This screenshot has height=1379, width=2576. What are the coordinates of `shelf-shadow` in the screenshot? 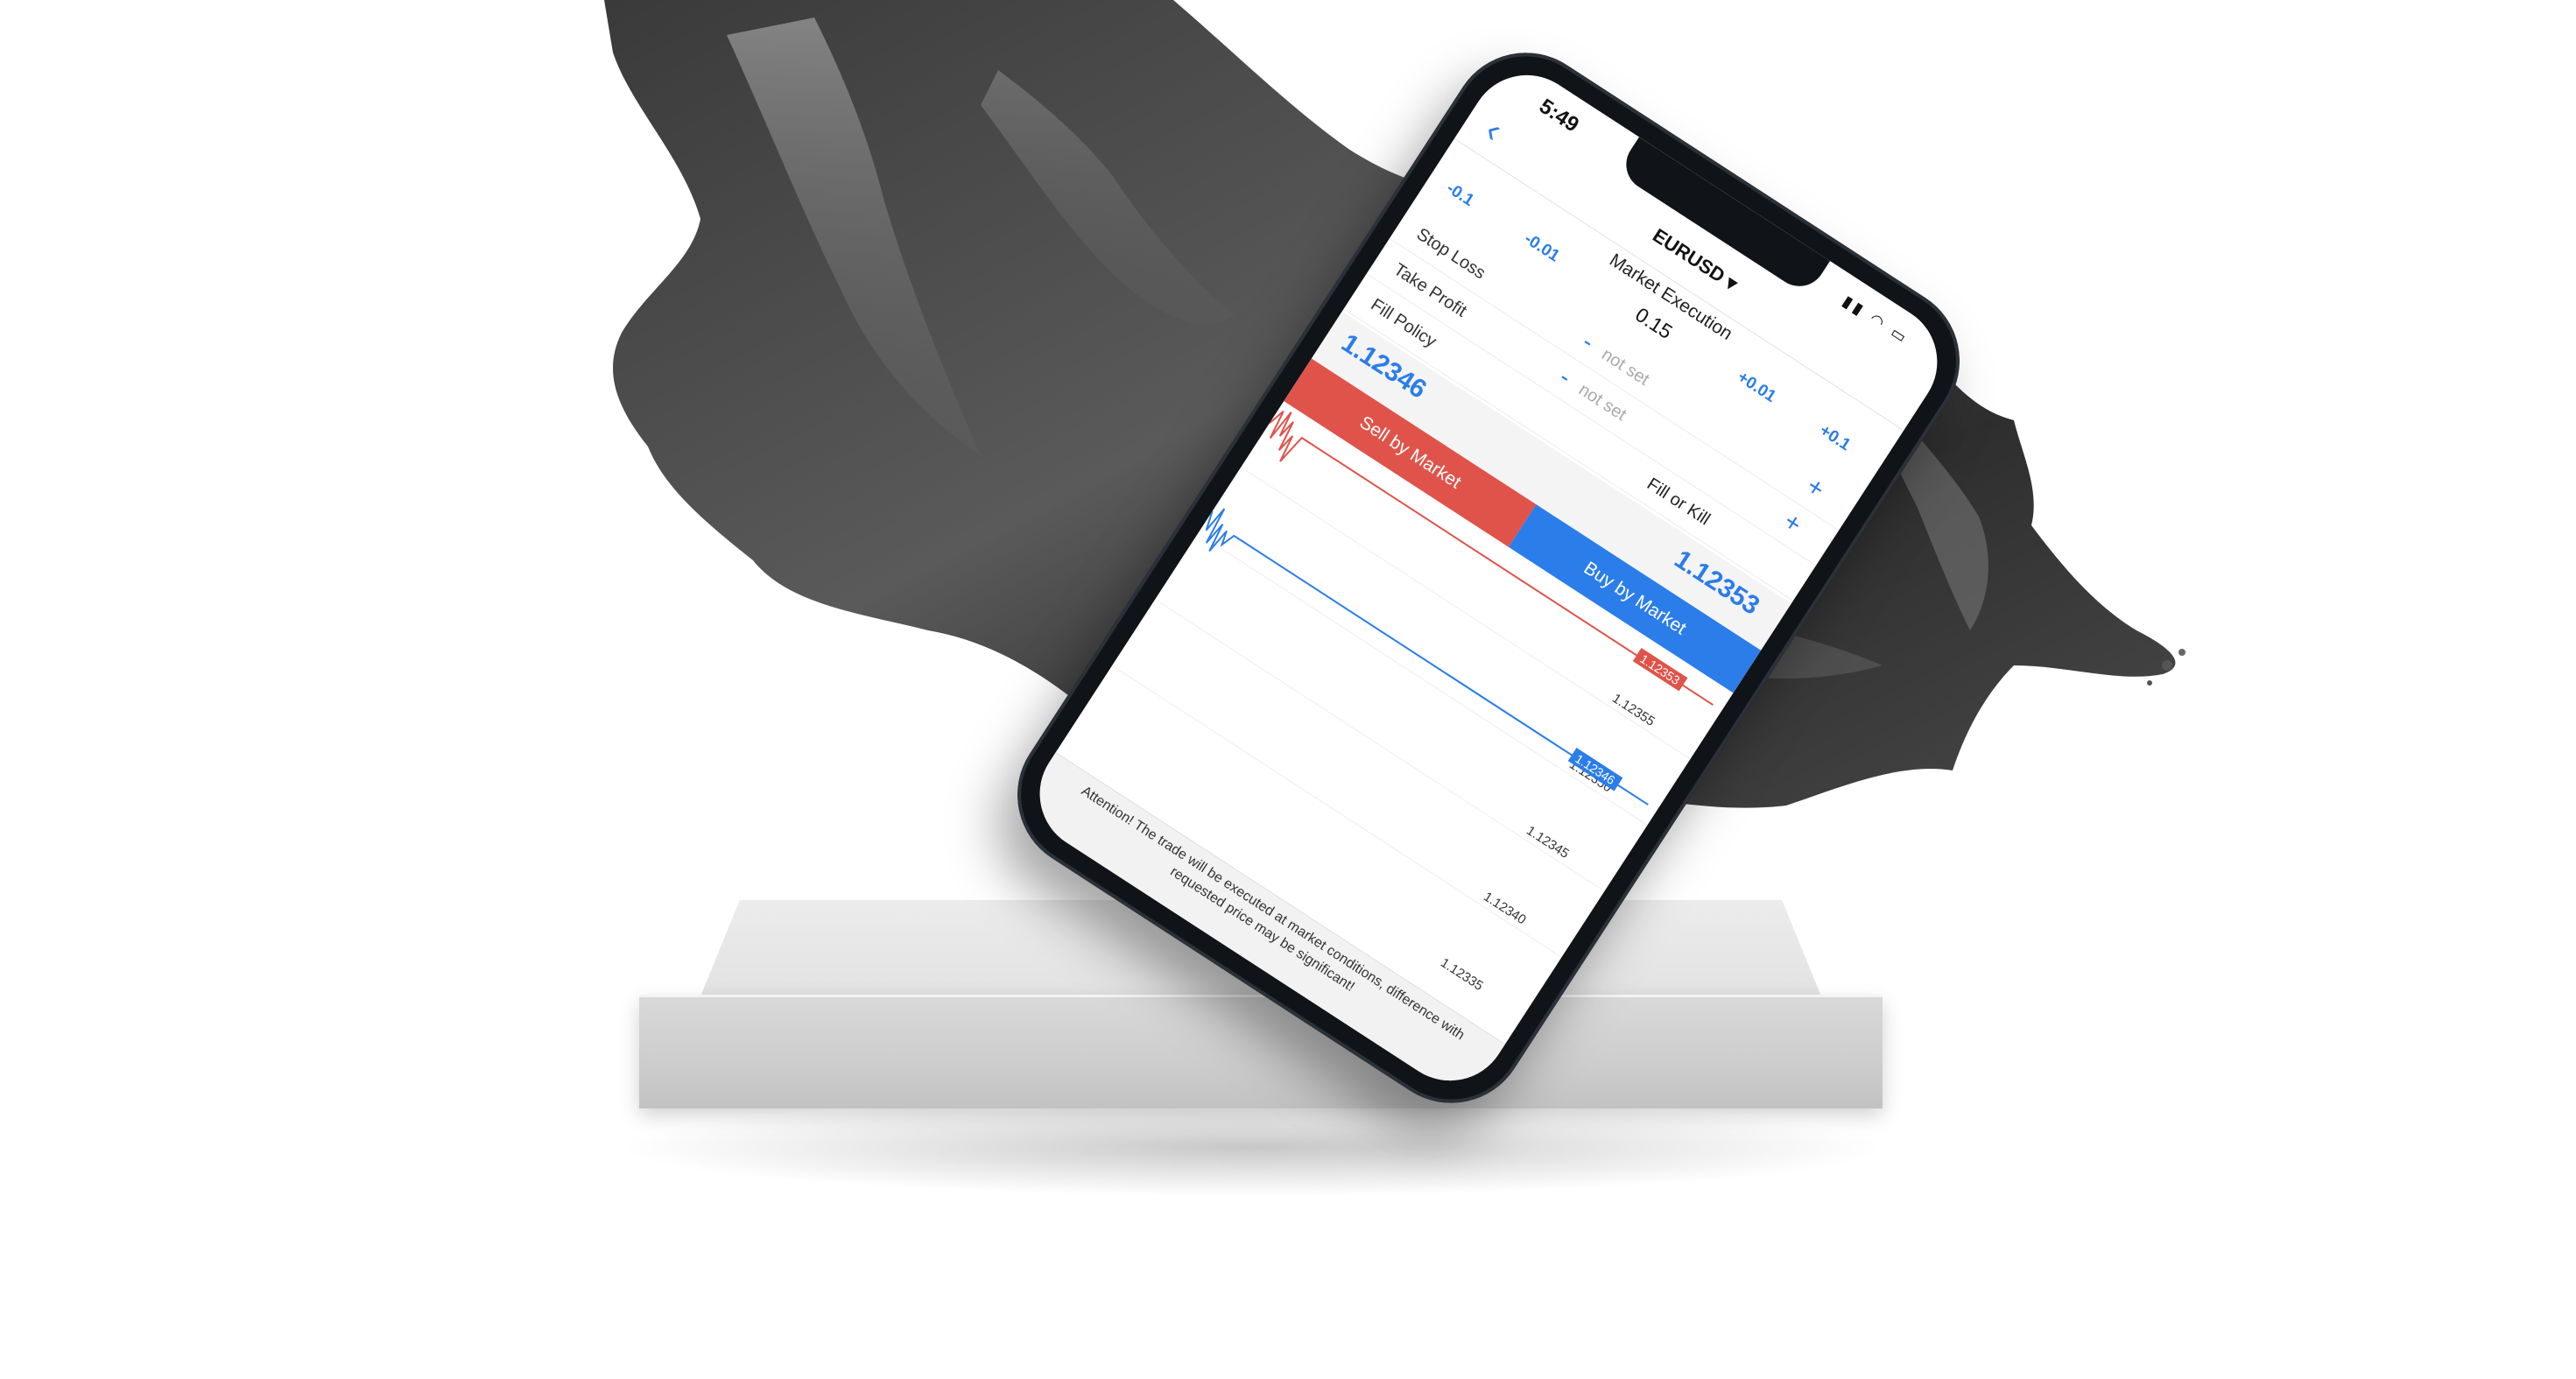 It's located at (1252, 1147).